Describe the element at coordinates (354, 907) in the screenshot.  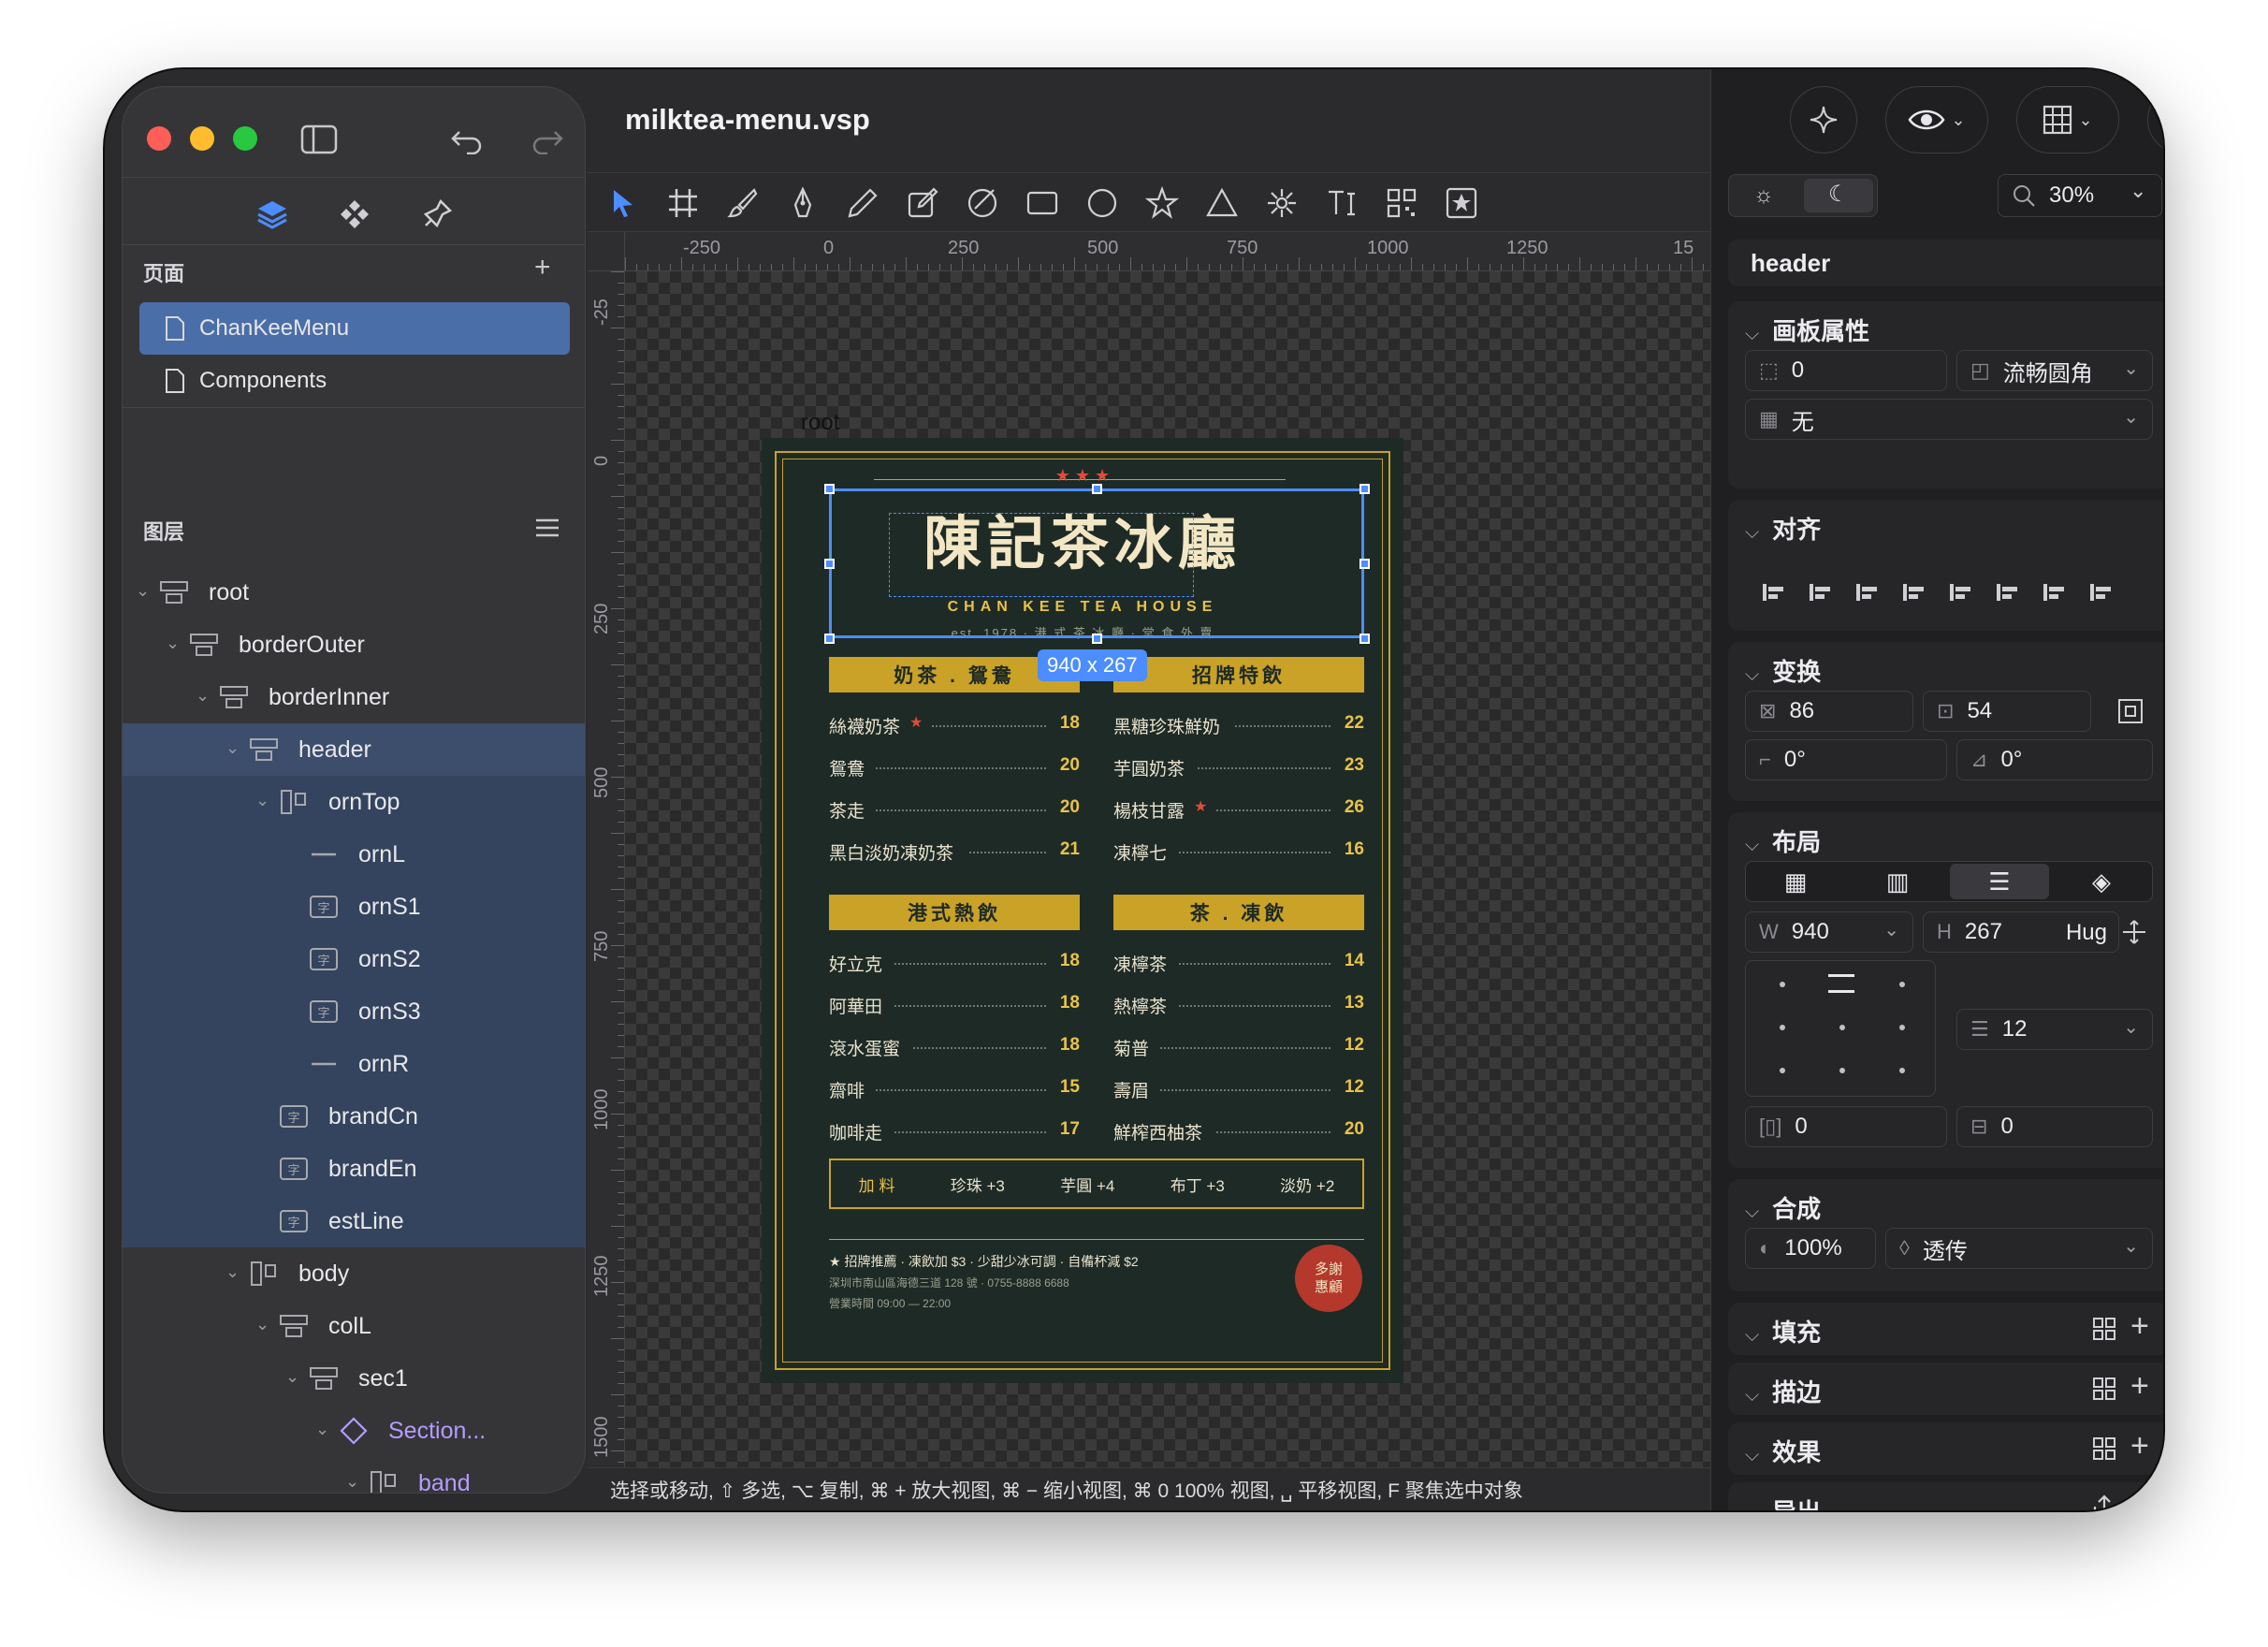
I see `layer-row: 字 ornS1` at that location.